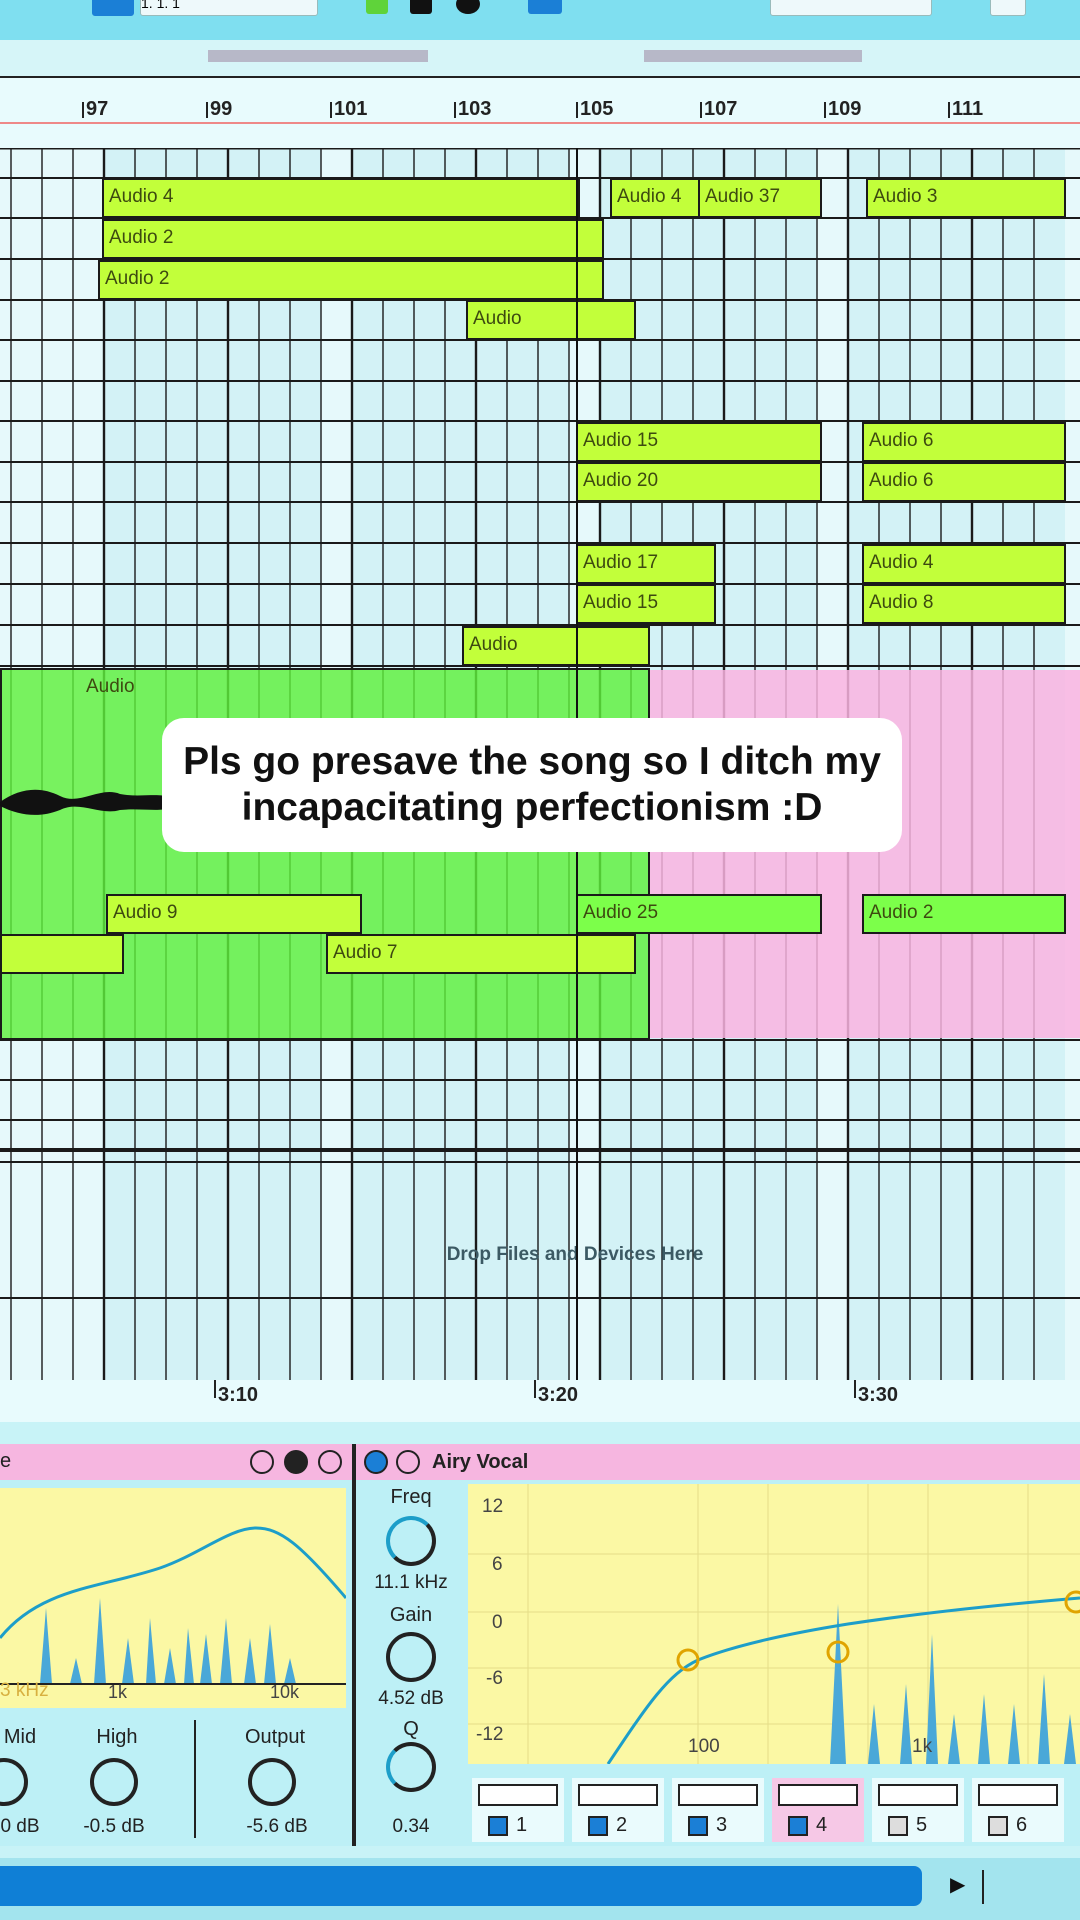 This screenshot has height=1920, width=1080. I want to click on high-knob, so click(114, 1782).